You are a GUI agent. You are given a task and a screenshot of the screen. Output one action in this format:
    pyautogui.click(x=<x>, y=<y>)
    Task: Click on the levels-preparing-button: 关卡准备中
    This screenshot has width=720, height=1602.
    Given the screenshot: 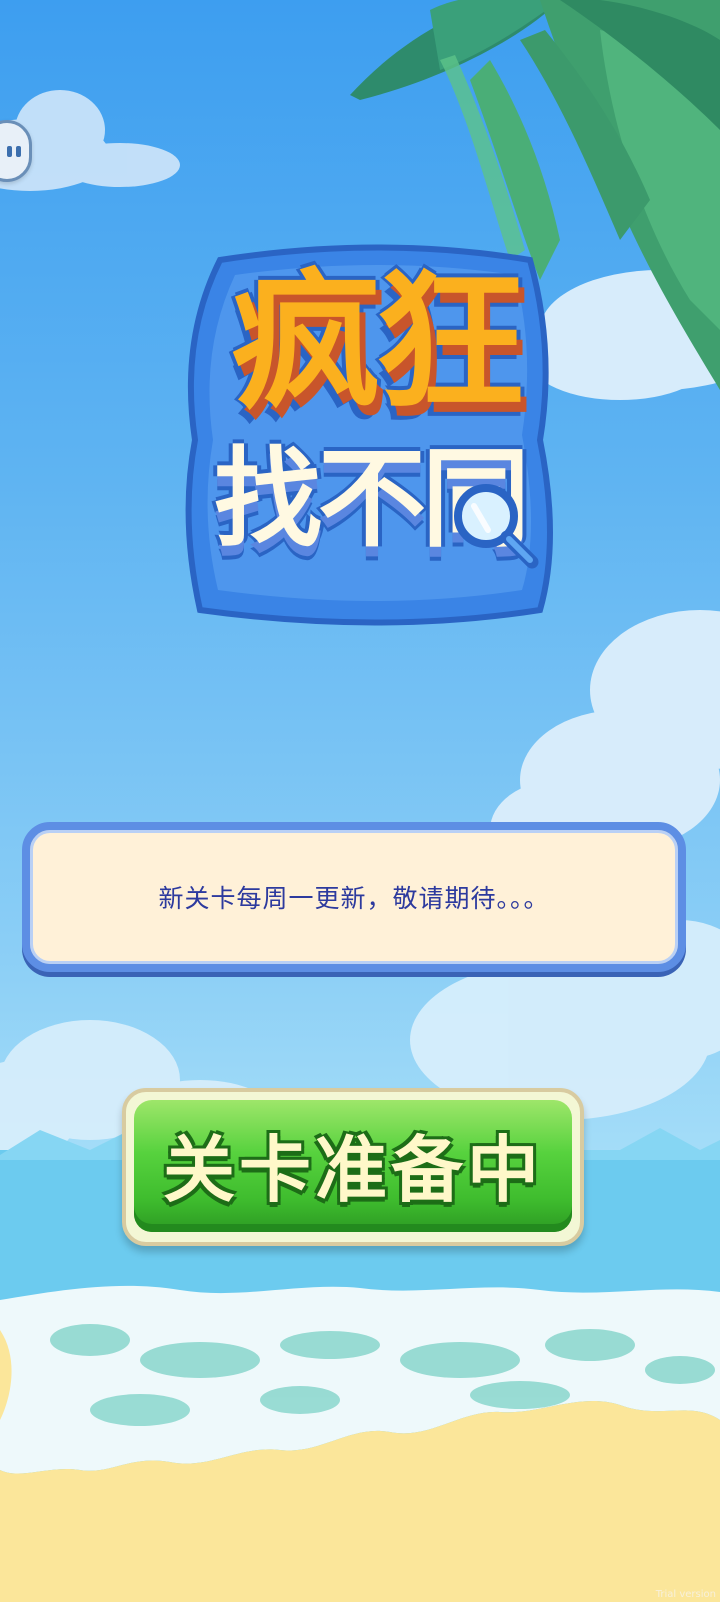 What is the action you would take?
    pyautogui.click(x=353, y=1167)
    